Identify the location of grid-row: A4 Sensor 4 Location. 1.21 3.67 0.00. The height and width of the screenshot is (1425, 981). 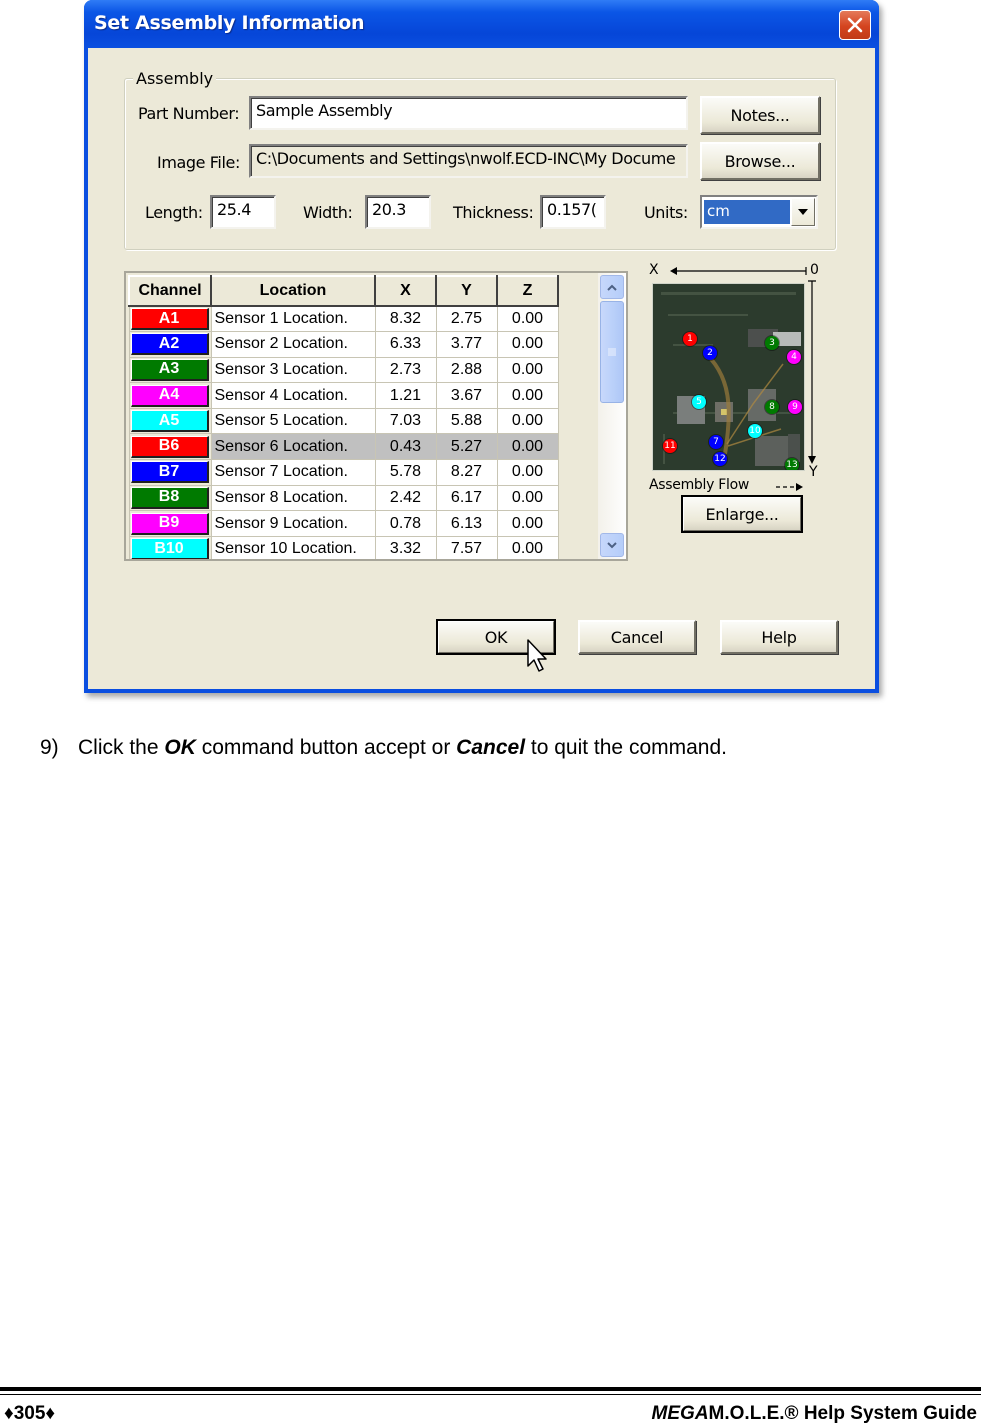
(343, 395).